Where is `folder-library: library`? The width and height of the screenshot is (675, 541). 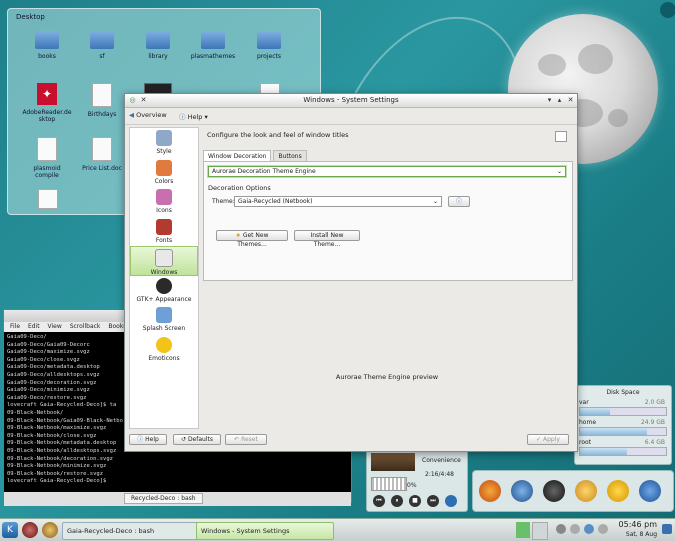 folder-library: library is located at coordinates (158, 45).